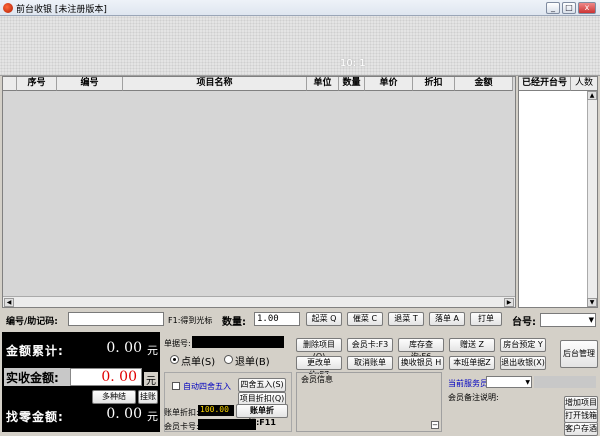  I want to click on place-order-button: 落单 A, so click(447, 319).